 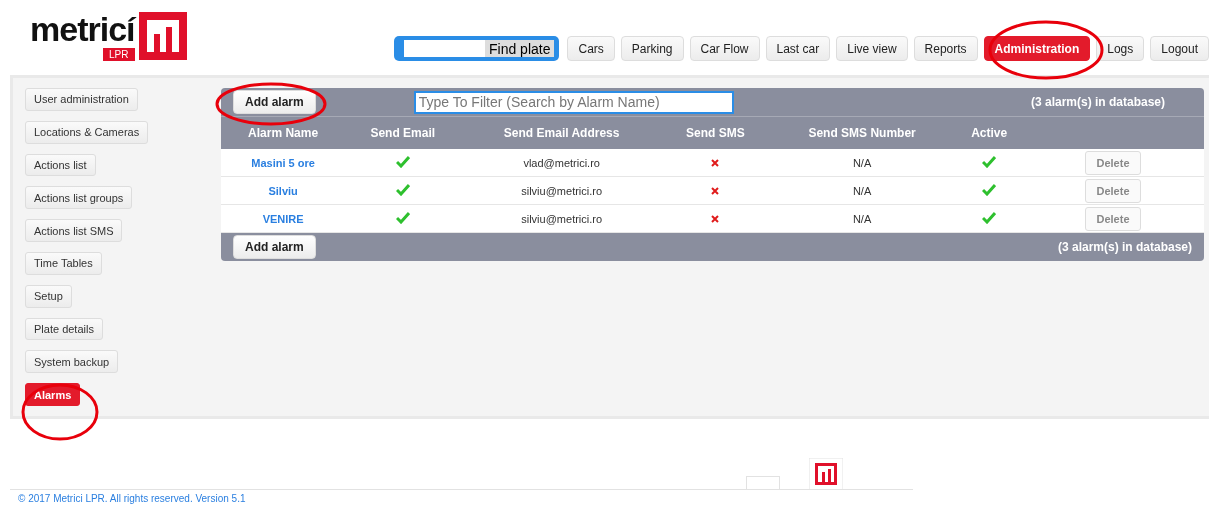 What do you see at coordinates (862, 132) in the screenshot?
I see `column-header: Send SMS Number` at bounding box center [862, 132].